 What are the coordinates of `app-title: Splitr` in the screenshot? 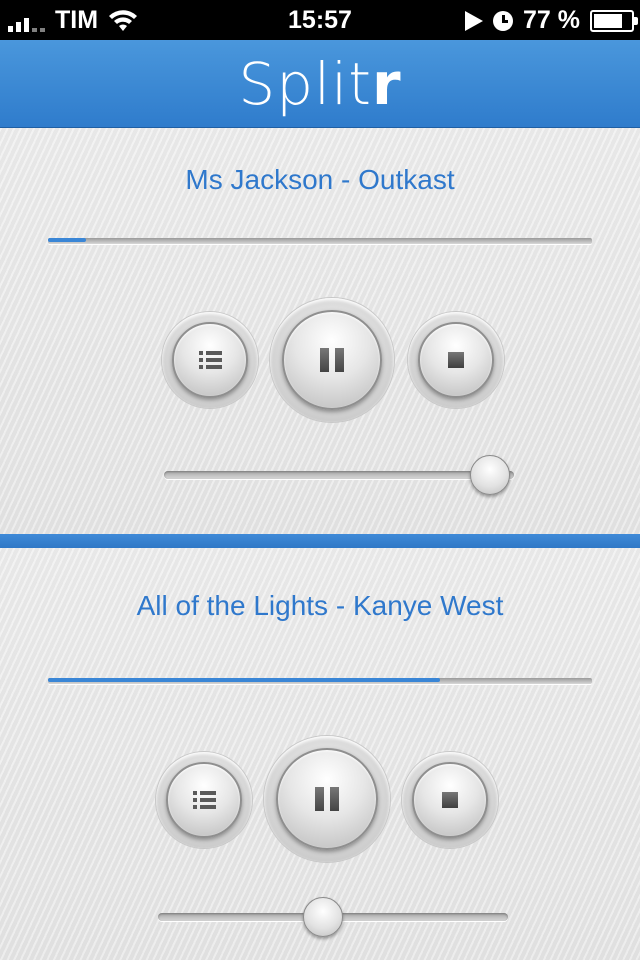 It's located at (320, 84).